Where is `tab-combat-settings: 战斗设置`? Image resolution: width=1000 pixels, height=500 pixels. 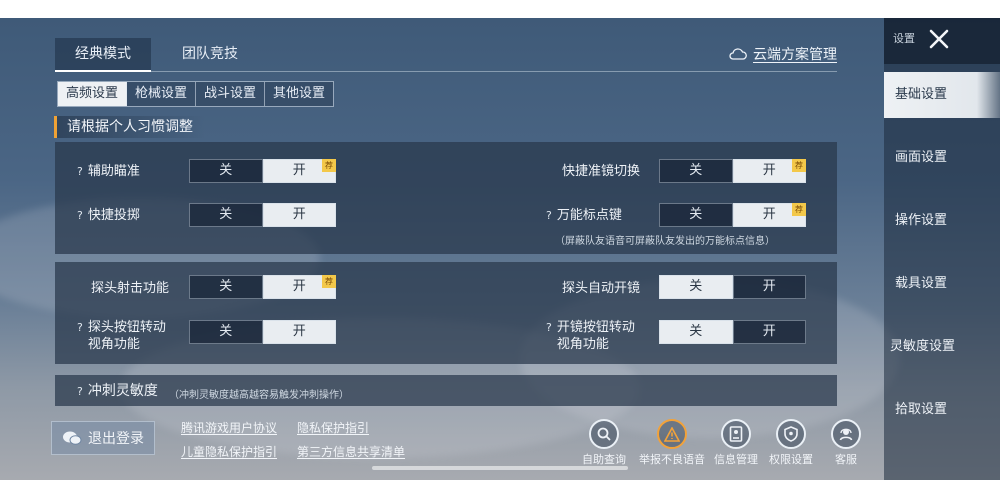
tab-combat-settings: 战斗设置 is located at coordinates (231, 94).